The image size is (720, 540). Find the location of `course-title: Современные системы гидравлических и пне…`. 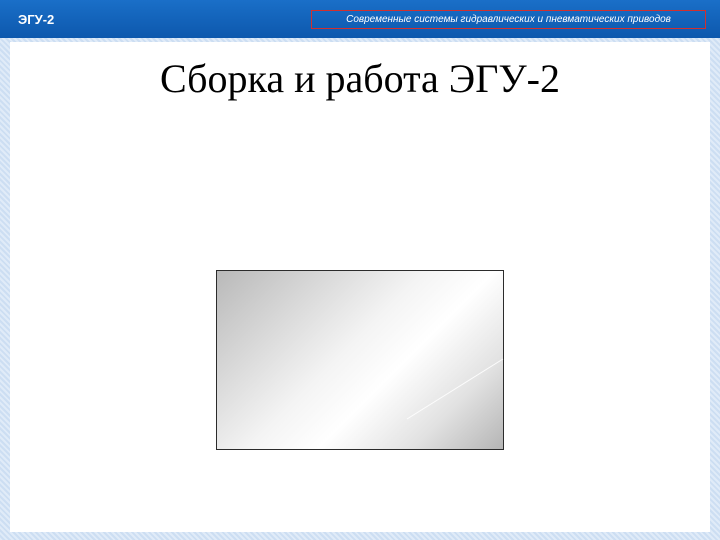

course-title: Современные системы гидравлических и пне… is located at coordinates (508, 19).